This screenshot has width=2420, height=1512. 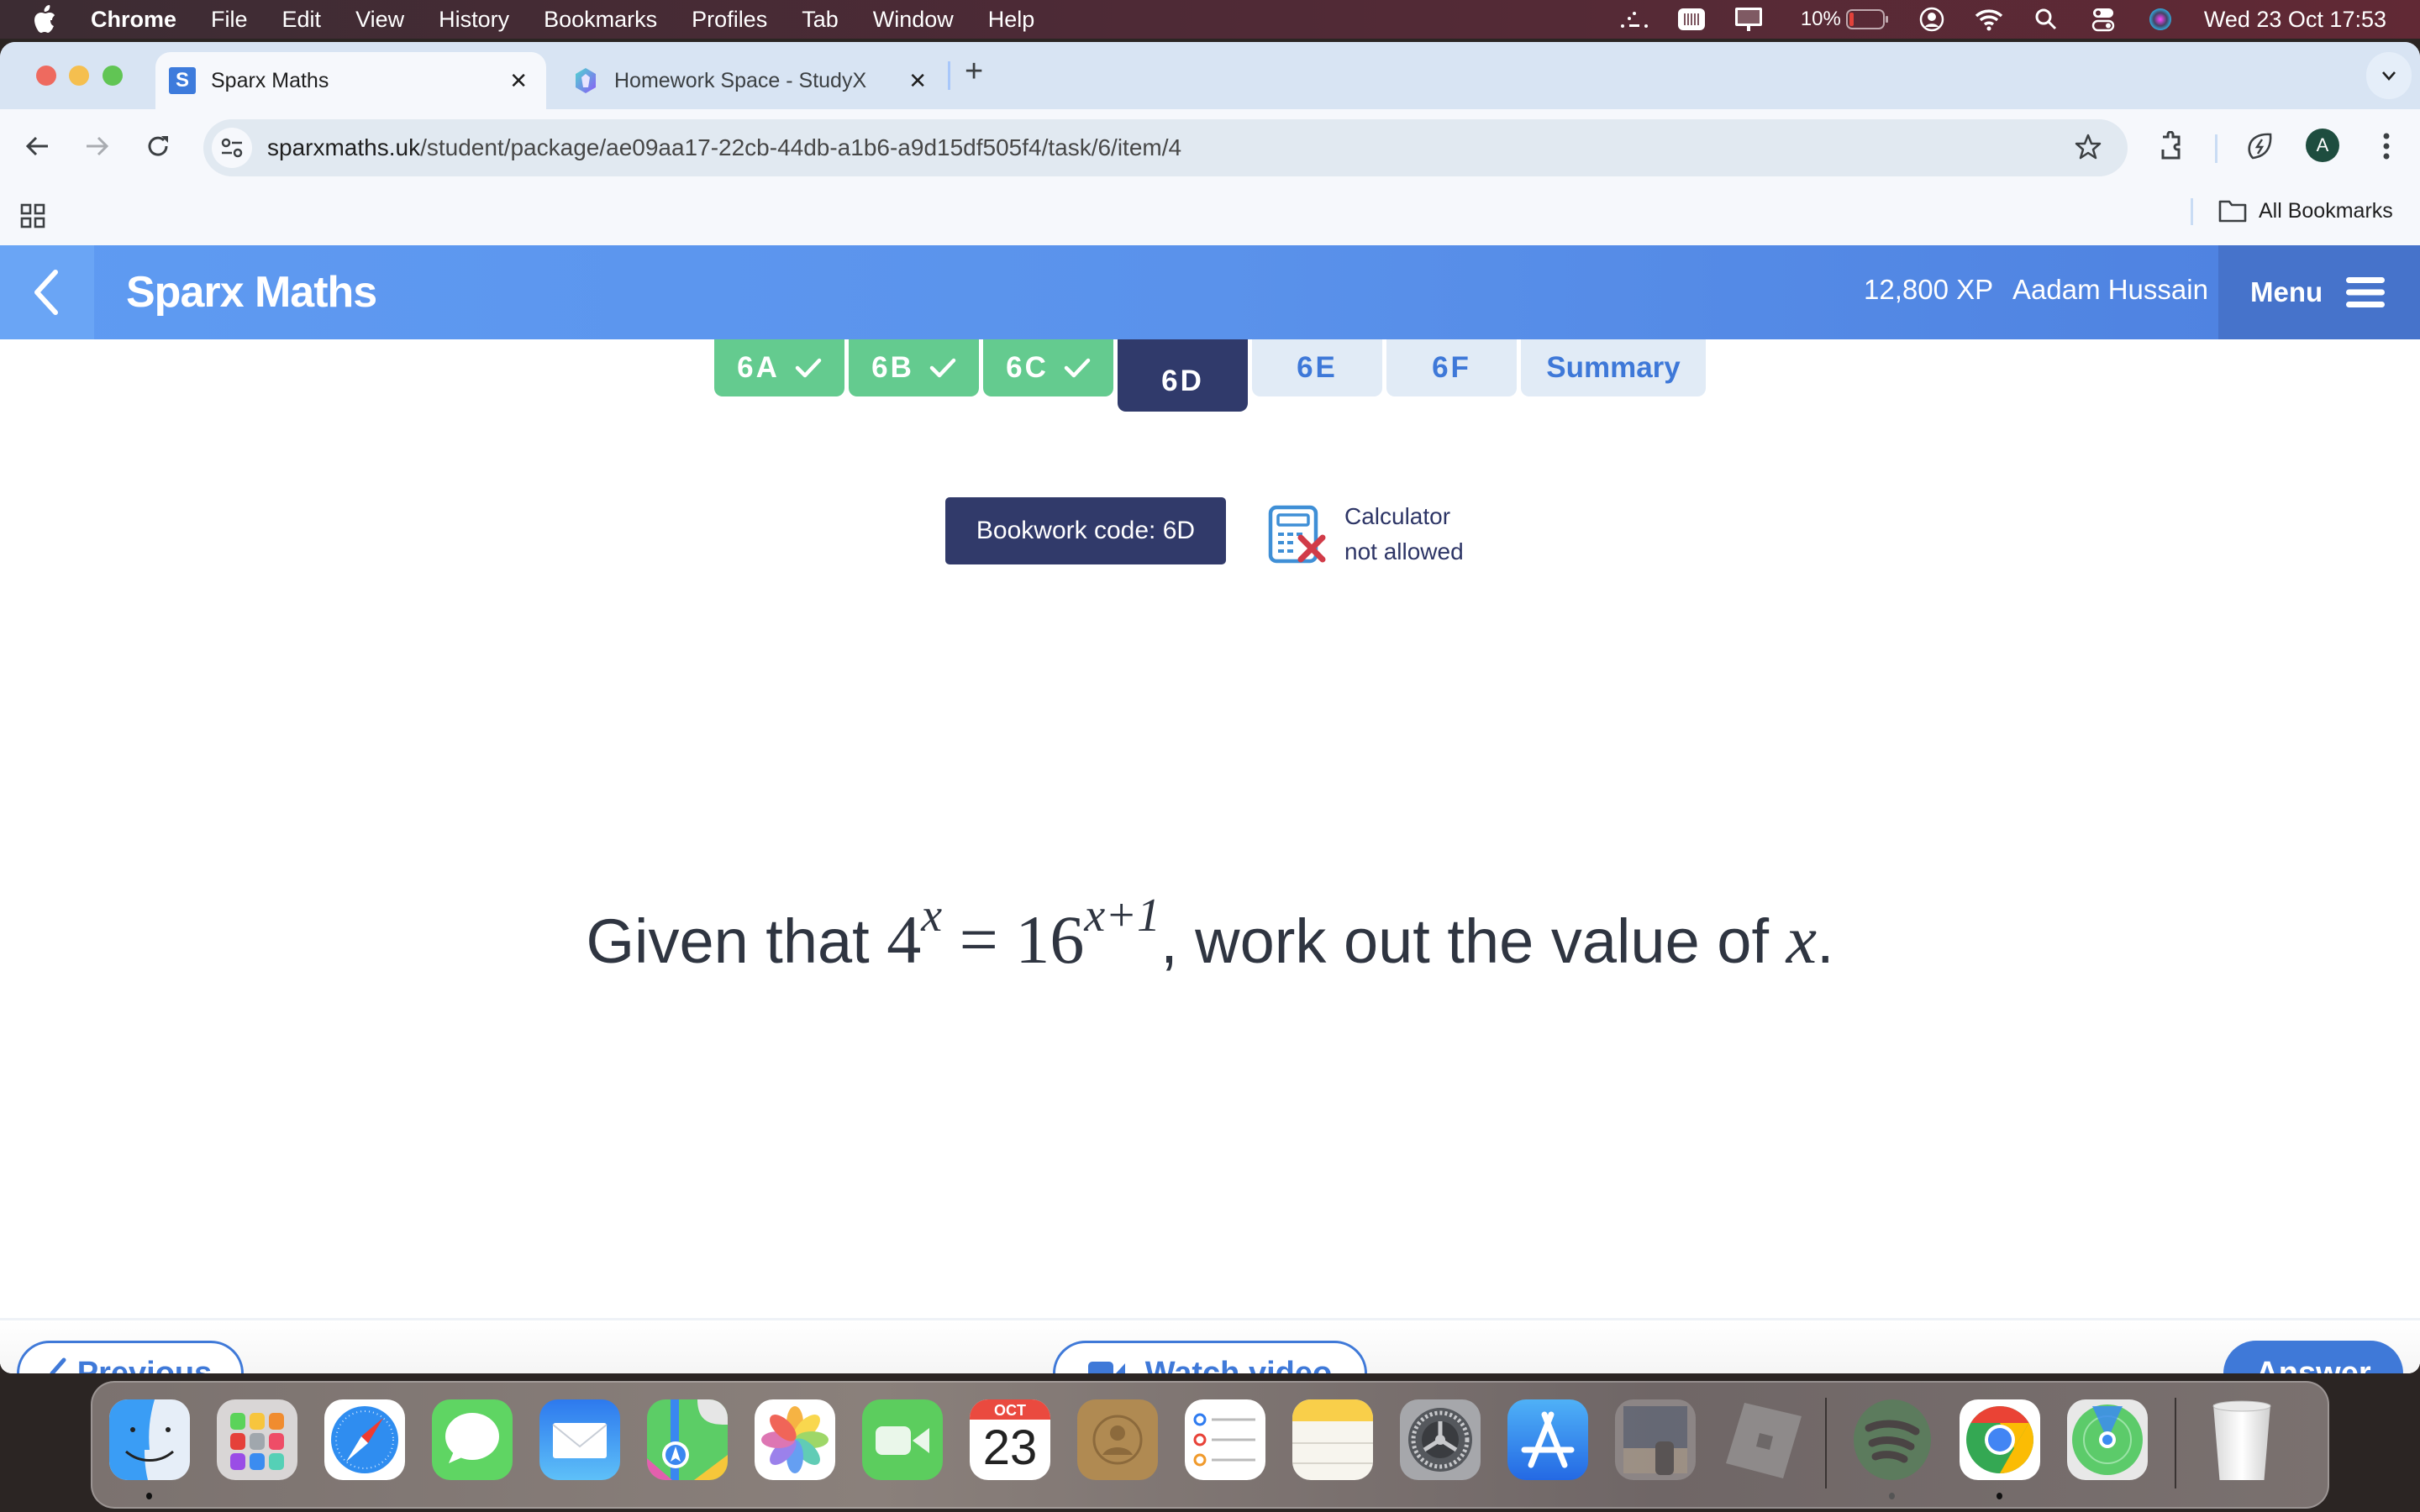 What do you see at coordinates (2107, 1439) in the screenshot?
I see `dock-find-my` at bounding box center [2107, 1439].